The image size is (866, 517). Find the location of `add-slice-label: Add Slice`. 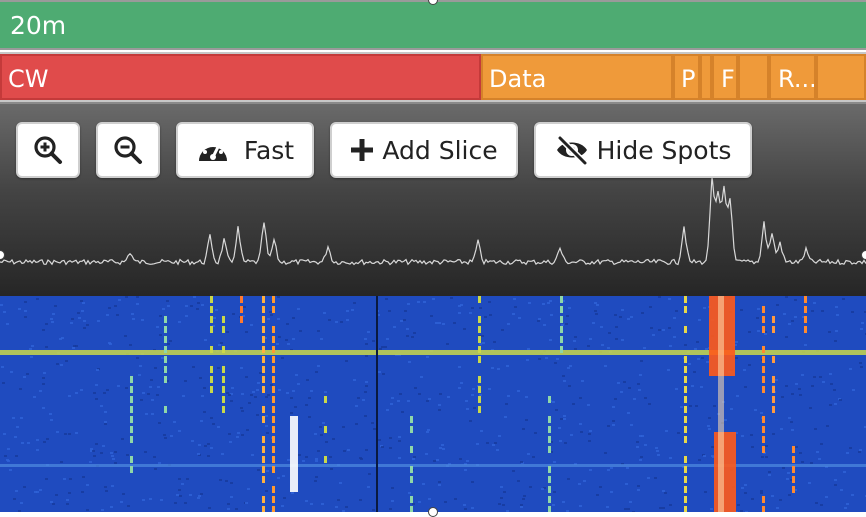

add-slice-label: Add Slice is located at coordinates (440, 150).